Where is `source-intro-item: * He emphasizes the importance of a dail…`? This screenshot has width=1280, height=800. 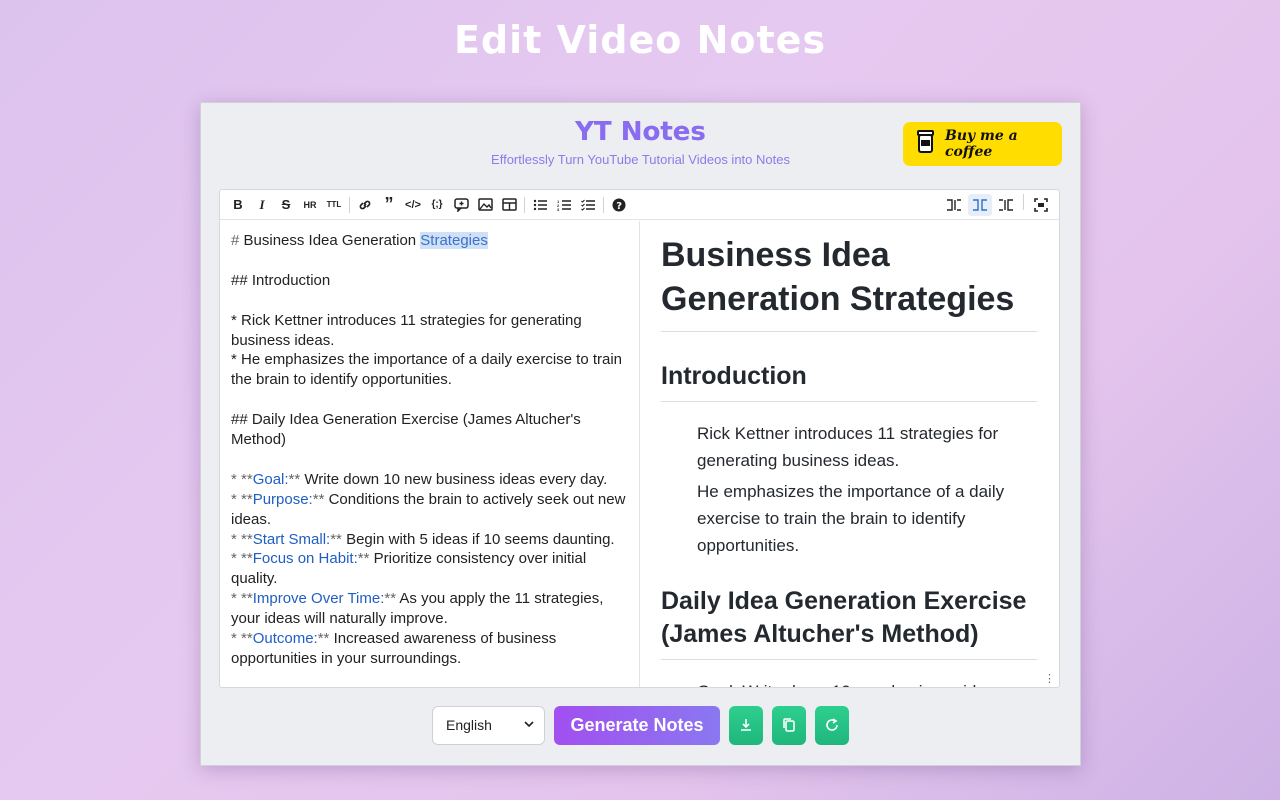 source-intro-item: * He emphasizes the importance of a dail… is located at coordinates (427, 370).